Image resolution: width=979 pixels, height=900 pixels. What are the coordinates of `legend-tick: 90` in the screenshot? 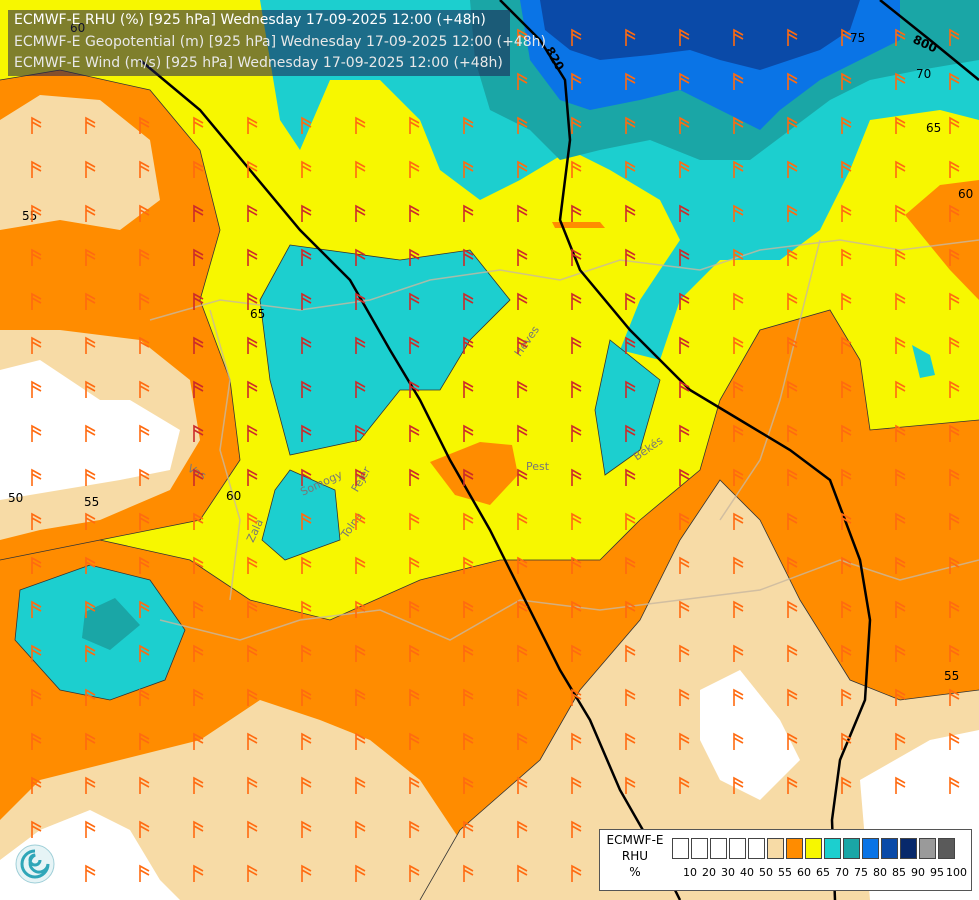 It's located at (918, 872).